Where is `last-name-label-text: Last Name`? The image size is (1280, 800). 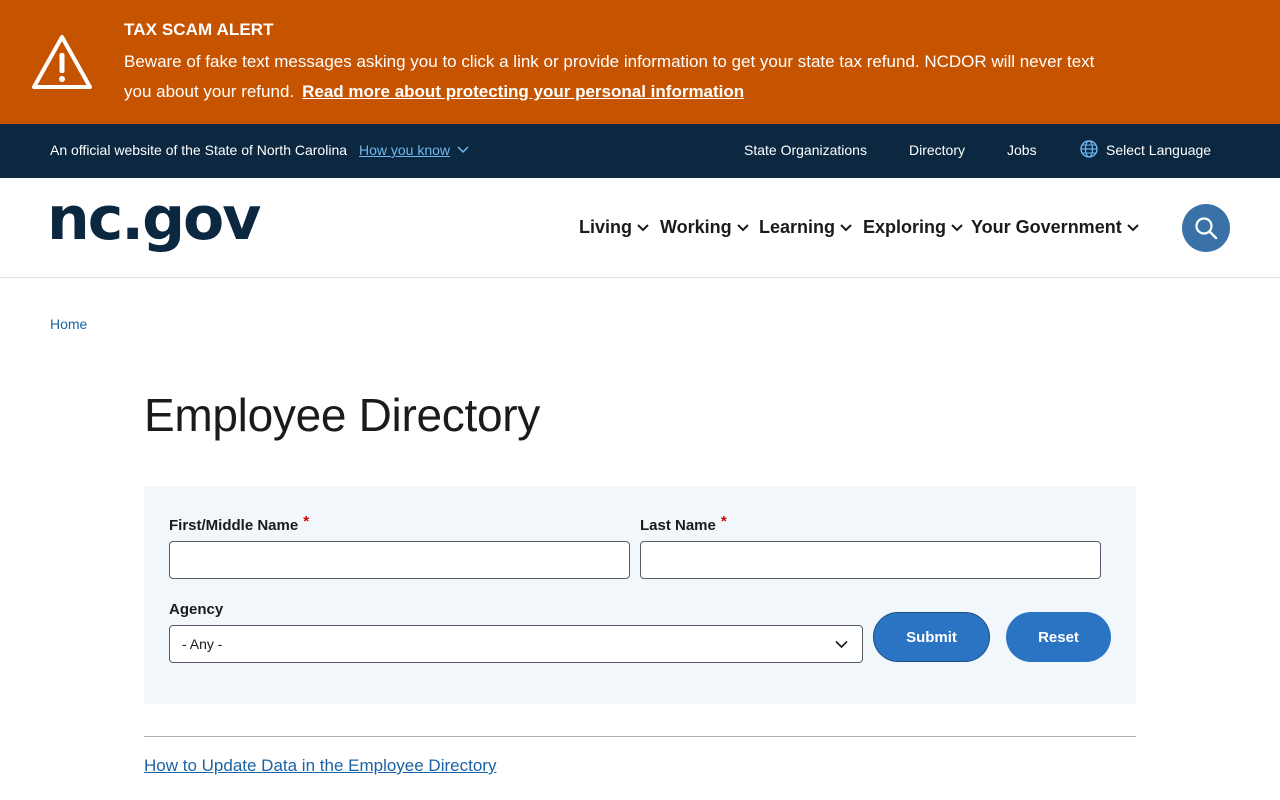
last-name-label-text: Last Name is located at coordinates (678, 525).